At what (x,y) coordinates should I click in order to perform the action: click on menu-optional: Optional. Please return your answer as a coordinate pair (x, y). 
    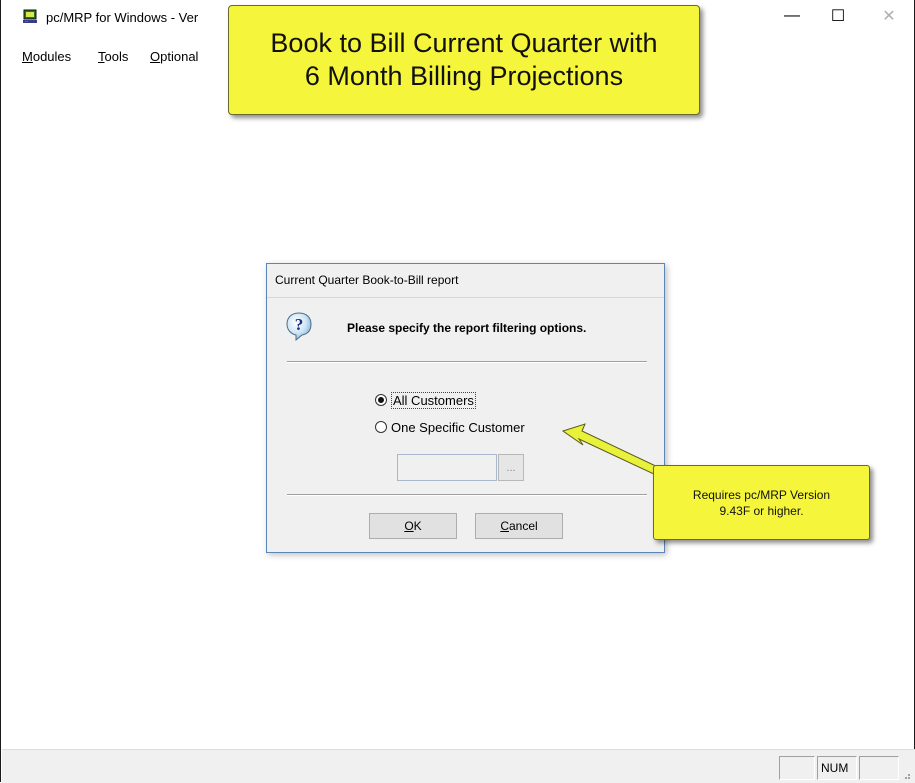
    Looking at the image, I should click on (174, 56).